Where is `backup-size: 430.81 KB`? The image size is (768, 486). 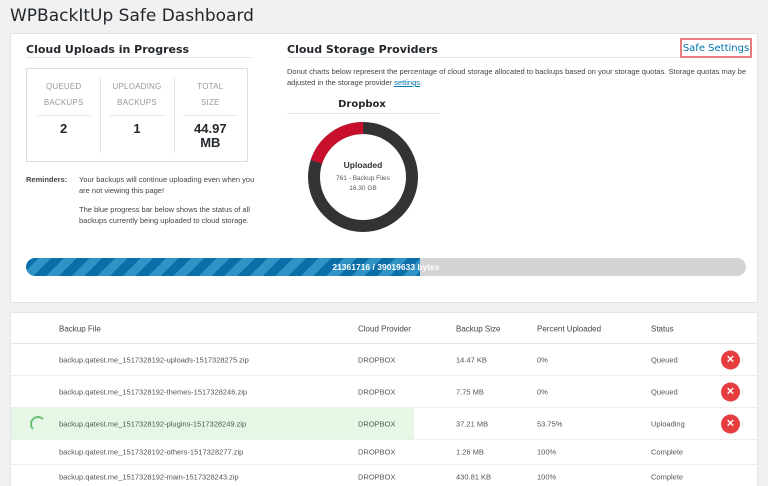
backup-size: 430.81 KB is located at coordinates (474, 477).